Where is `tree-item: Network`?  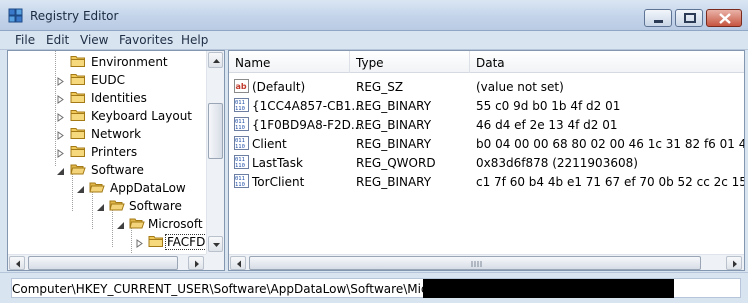 tree-item: Network is located at coordinates (107, 134).